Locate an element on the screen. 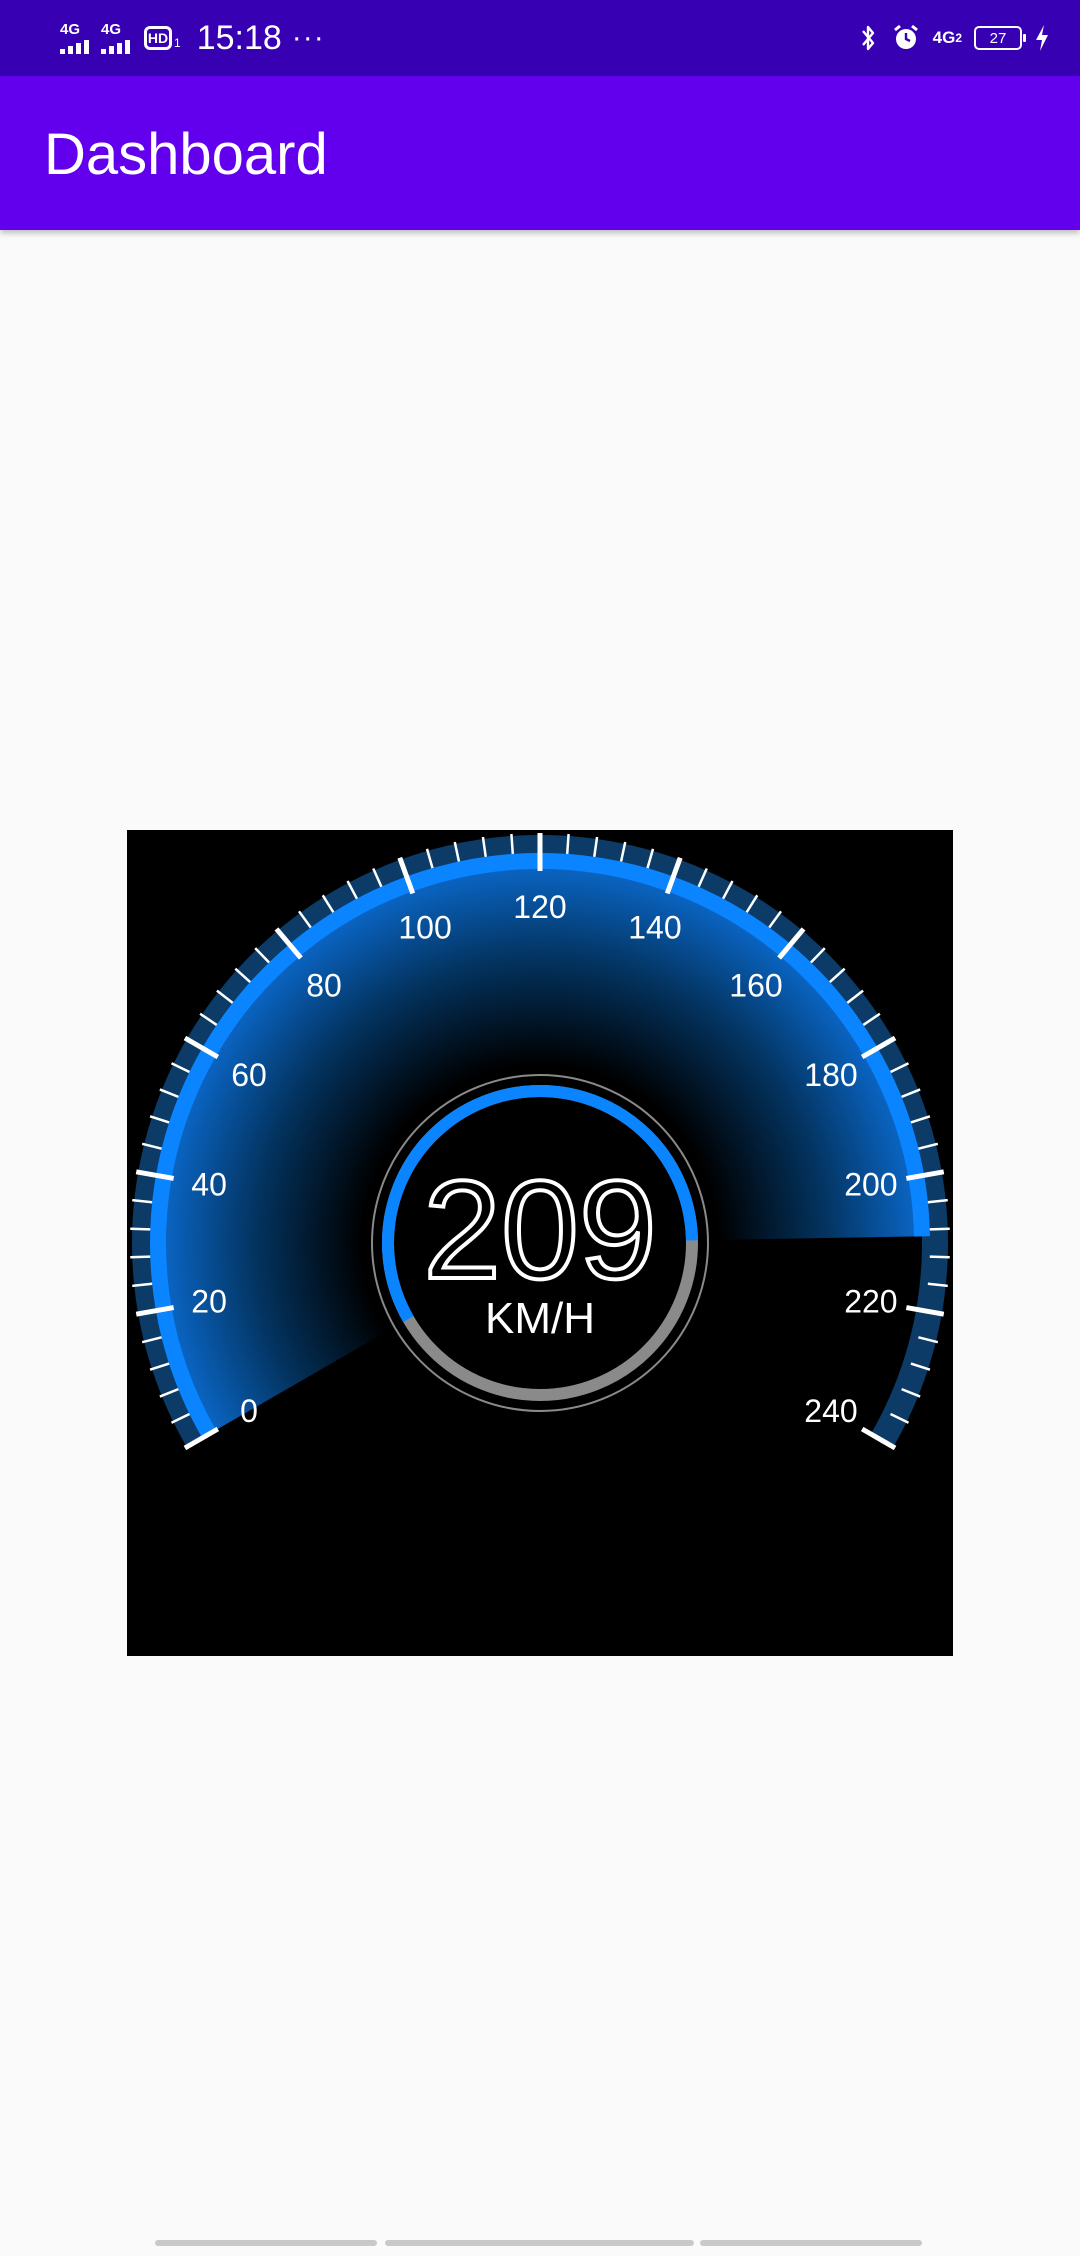 The image size is (1080, 2256). speed-value: 209 is located at coordinates (540, 1229).